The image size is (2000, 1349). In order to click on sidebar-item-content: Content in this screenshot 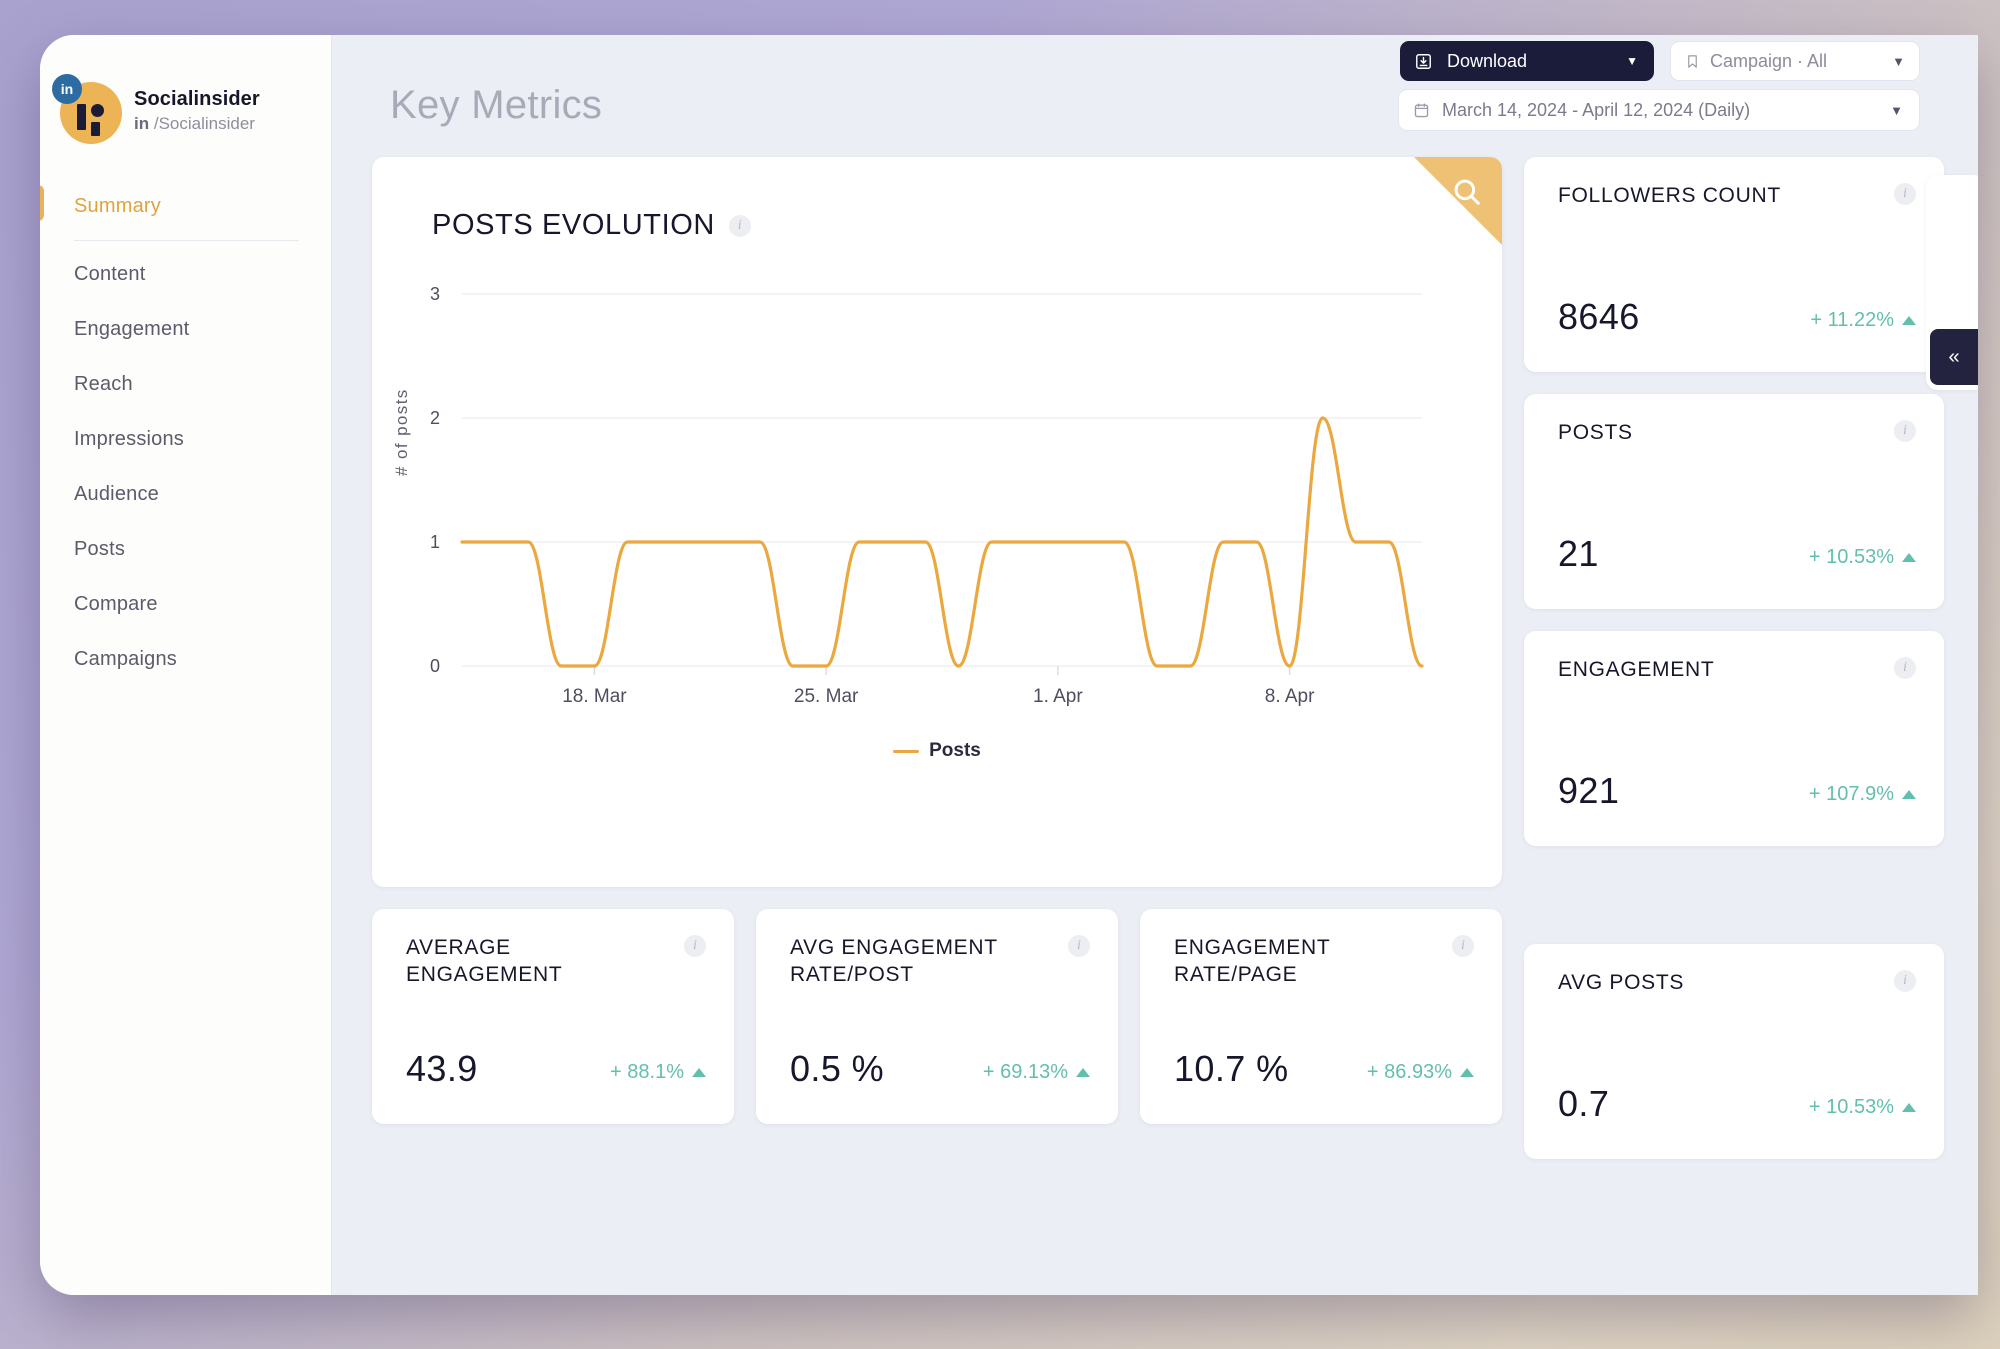, I will do `click(185, 274)`.